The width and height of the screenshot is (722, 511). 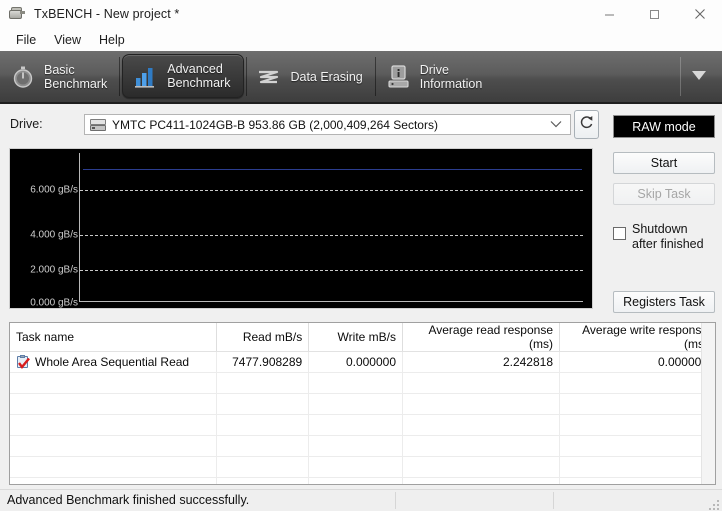 What do you see at coordinates (332, 169) in the screenshot?
I see `read-speed-series-line` at bounding box center [332, 169].